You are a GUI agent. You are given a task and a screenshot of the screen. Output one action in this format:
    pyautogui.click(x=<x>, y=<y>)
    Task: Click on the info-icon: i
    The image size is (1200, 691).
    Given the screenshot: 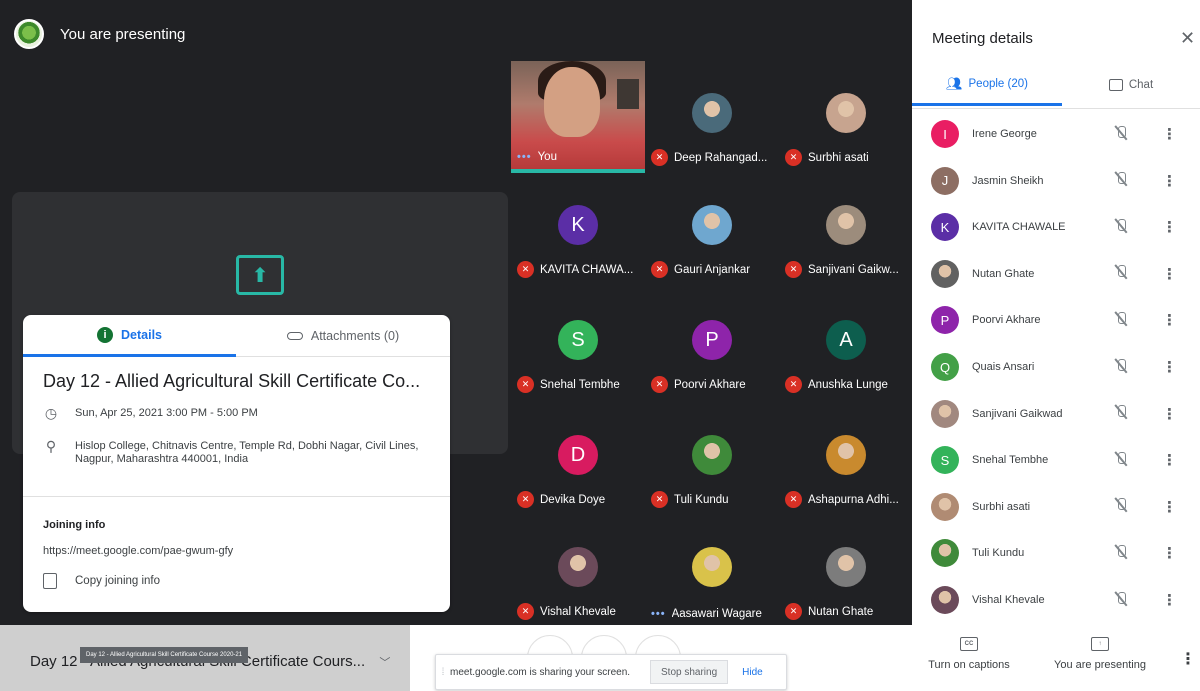 What is the action you would take?
    pyautogui.click(x=105, y=334)
    